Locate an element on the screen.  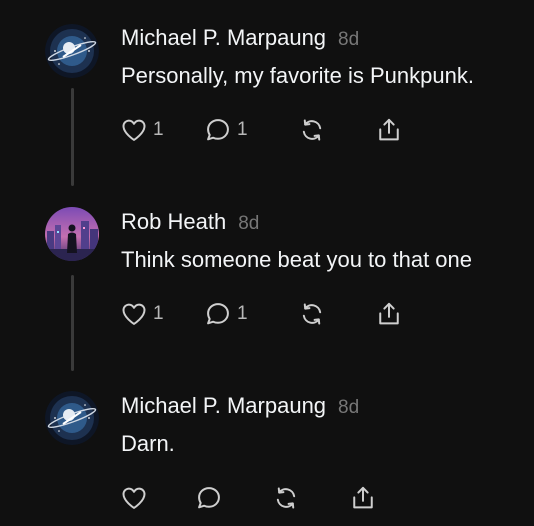
post-text: Darn. is located at coordinates (148, 443).